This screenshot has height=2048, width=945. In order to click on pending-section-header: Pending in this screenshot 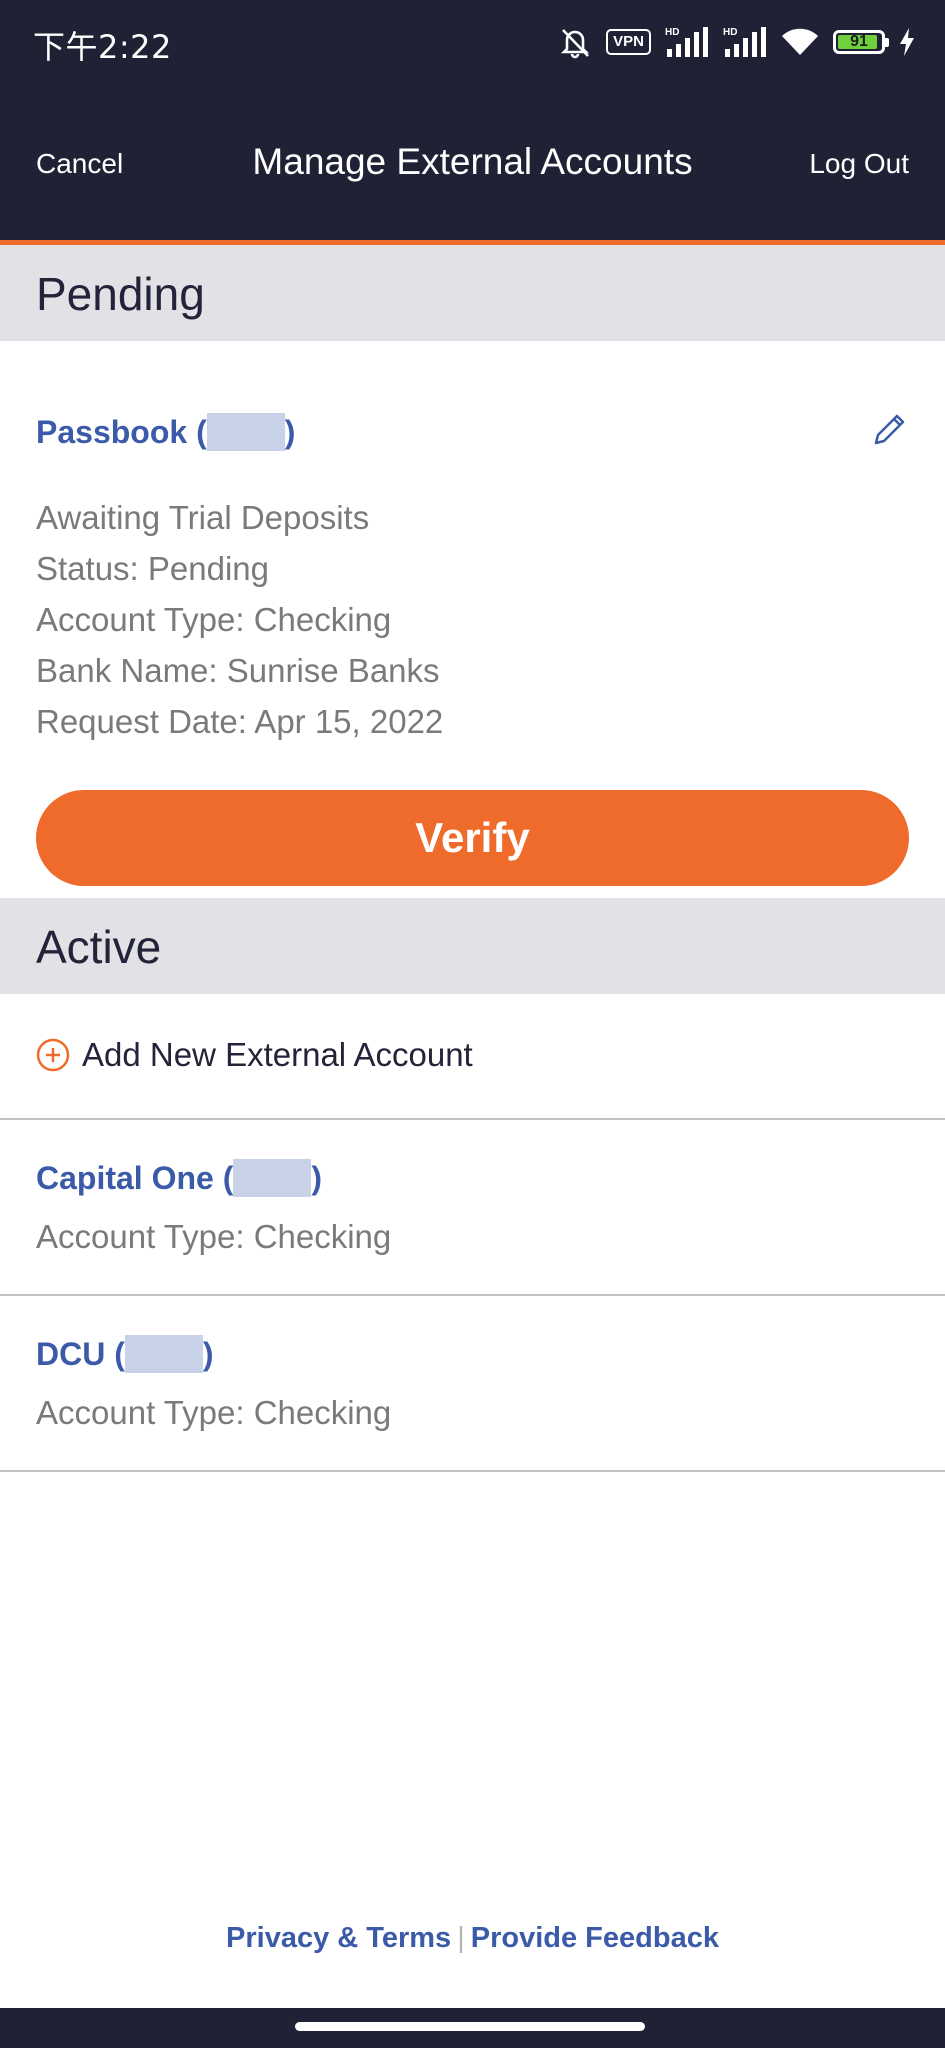, I will do `click(472, 293)`.